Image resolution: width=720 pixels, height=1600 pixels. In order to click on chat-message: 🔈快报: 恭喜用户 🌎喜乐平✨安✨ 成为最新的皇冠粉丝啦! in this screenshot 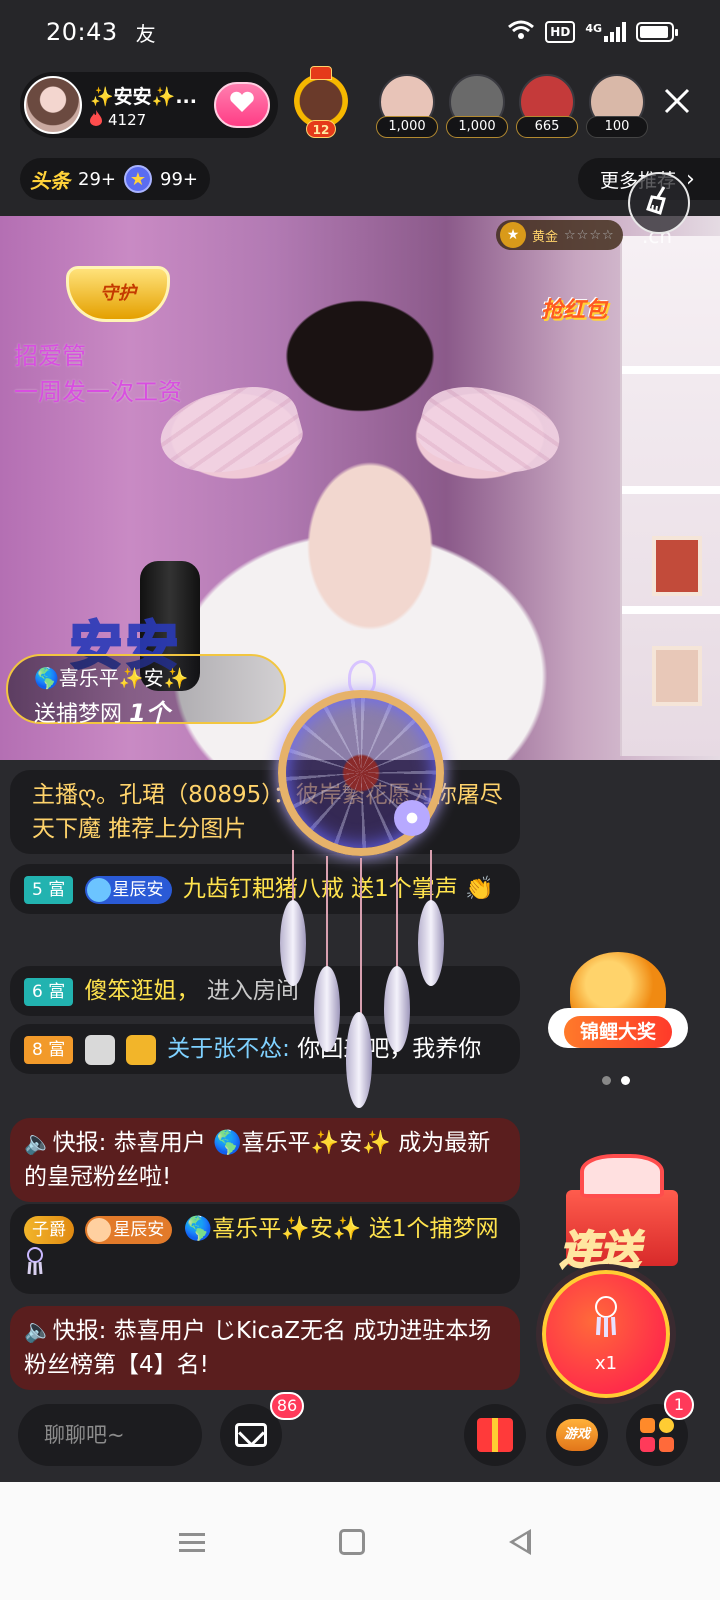, I will do `click(265, 1160)`.